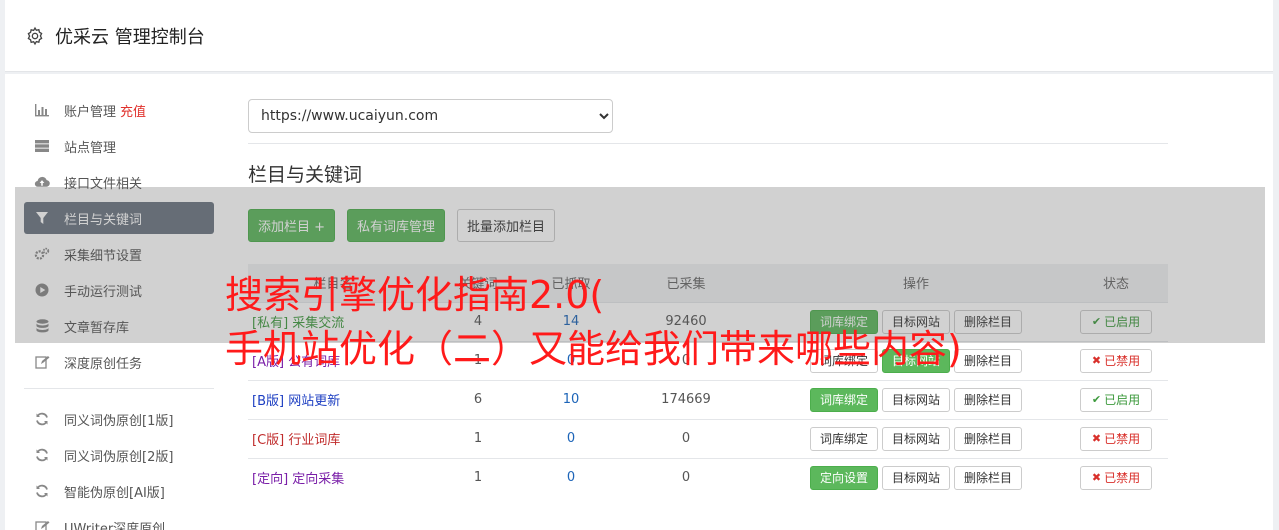 This screenshot has width=1279, height=530. I want to click on keyword-count: 6, so click(478, 399).